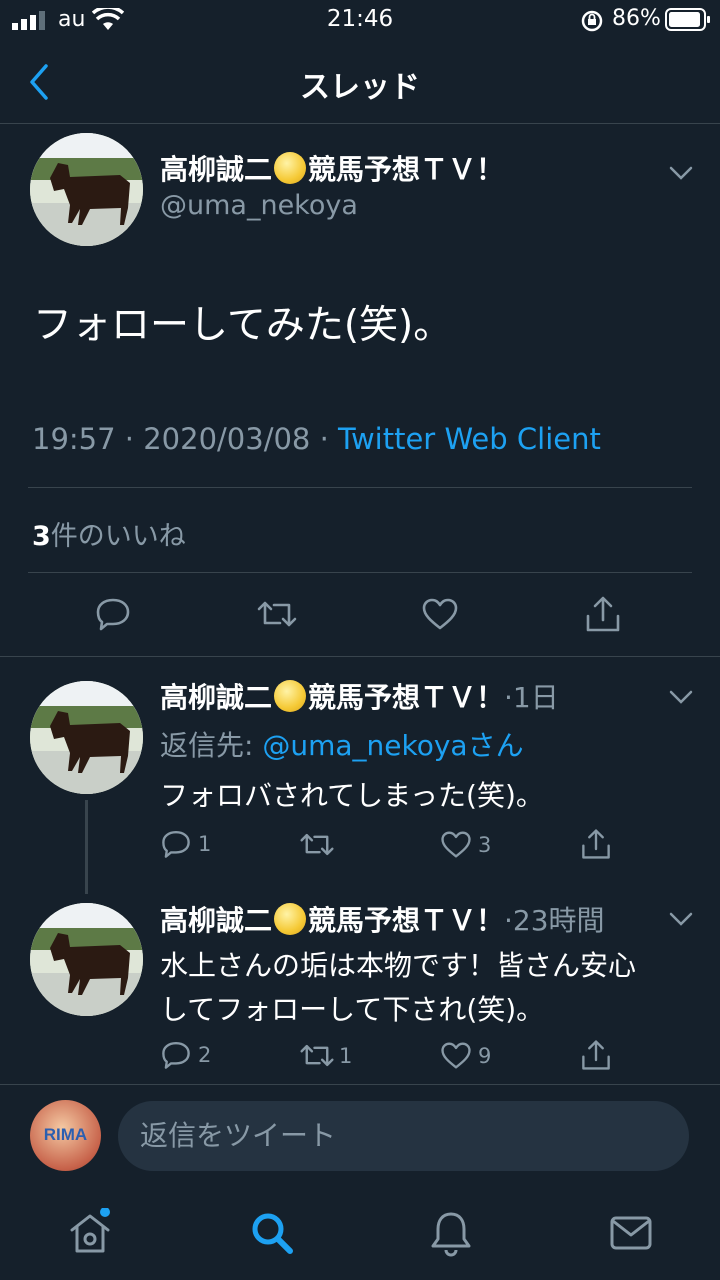 The width and height of the screenshot is (720, 1280). I want to click on thread-line, so click(86, 847).